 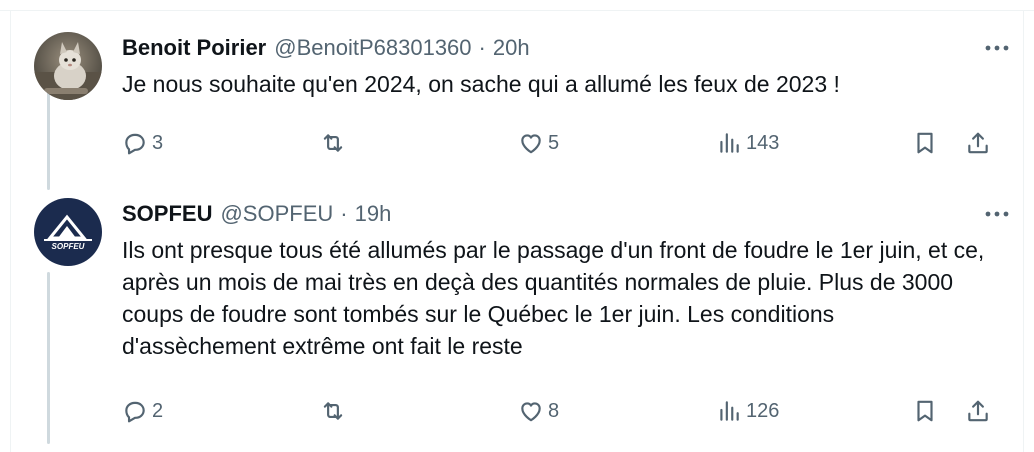 I want to click on frame-right-border, so click(x=1023, y=231).